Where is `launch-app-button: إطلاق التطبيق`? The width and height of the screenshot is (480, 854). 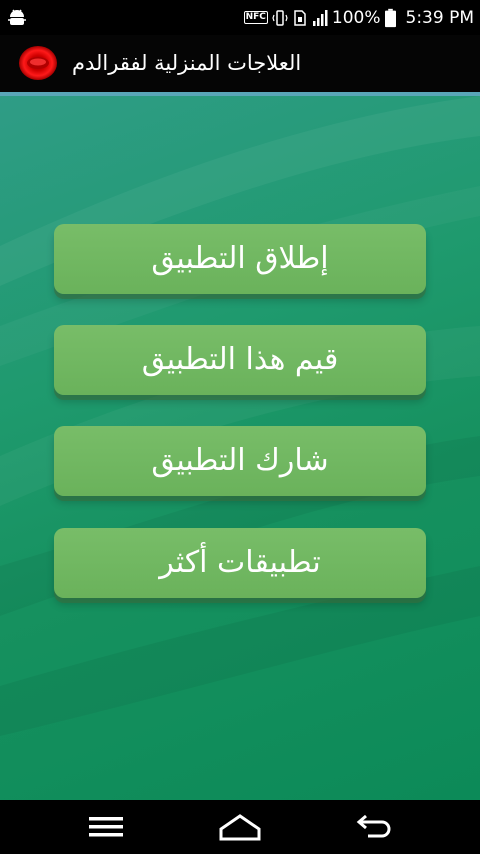
launch-app-button: إطلاق التطبيق is located at coordinates (240, 259).